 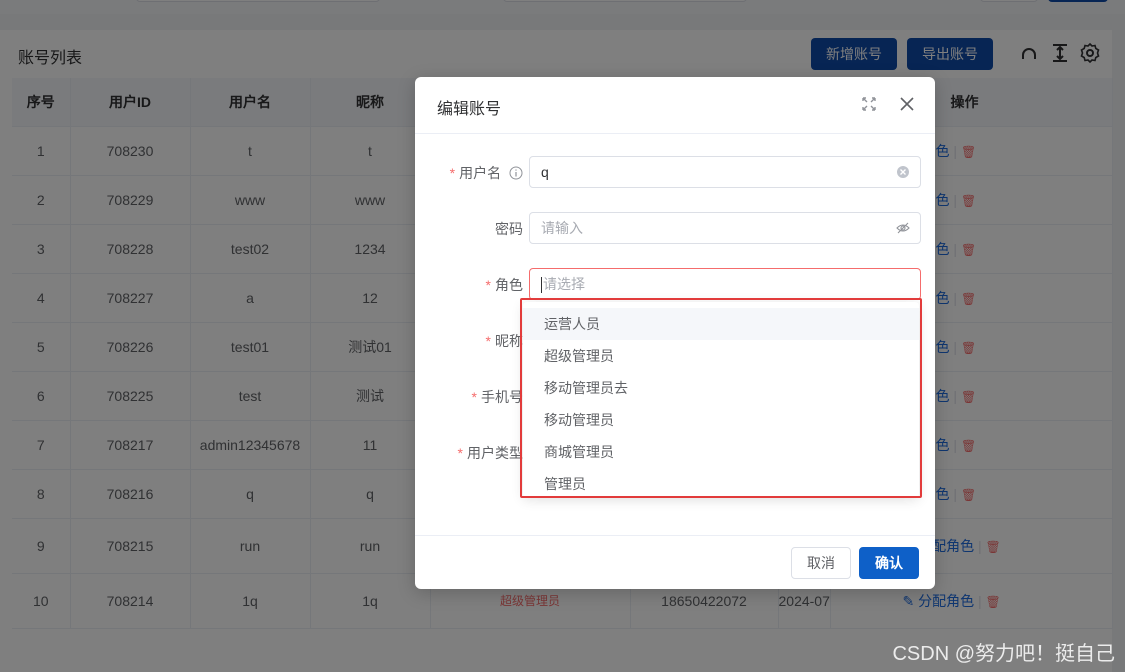 I want to click on text-caret, so click(x=541, y=285).